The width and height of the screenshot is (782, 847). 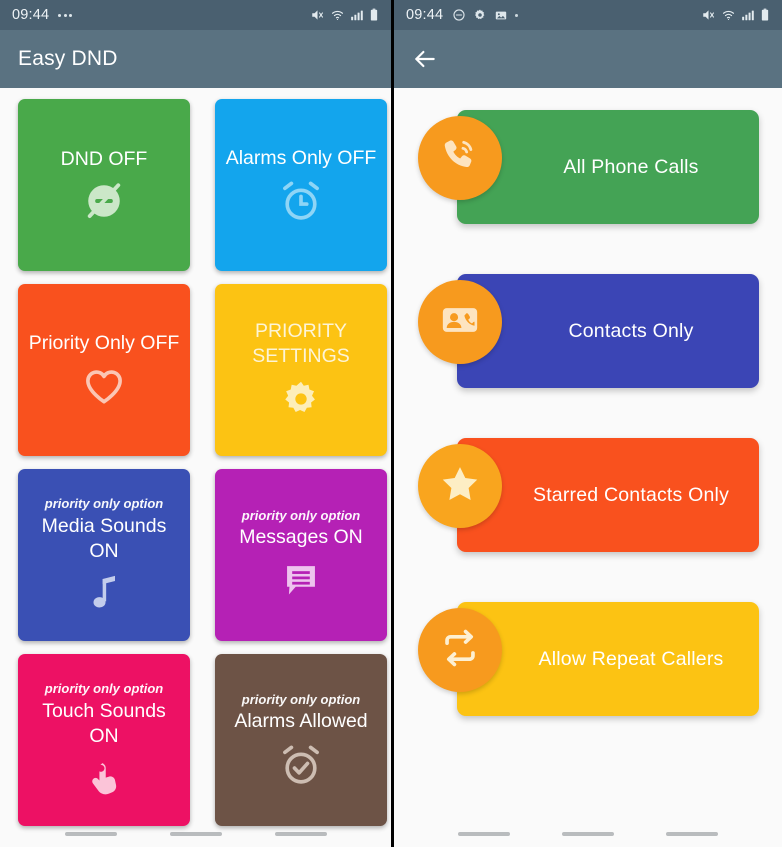 I want to click on card-bar: All Phone Calls, so click(x=608, y=167).